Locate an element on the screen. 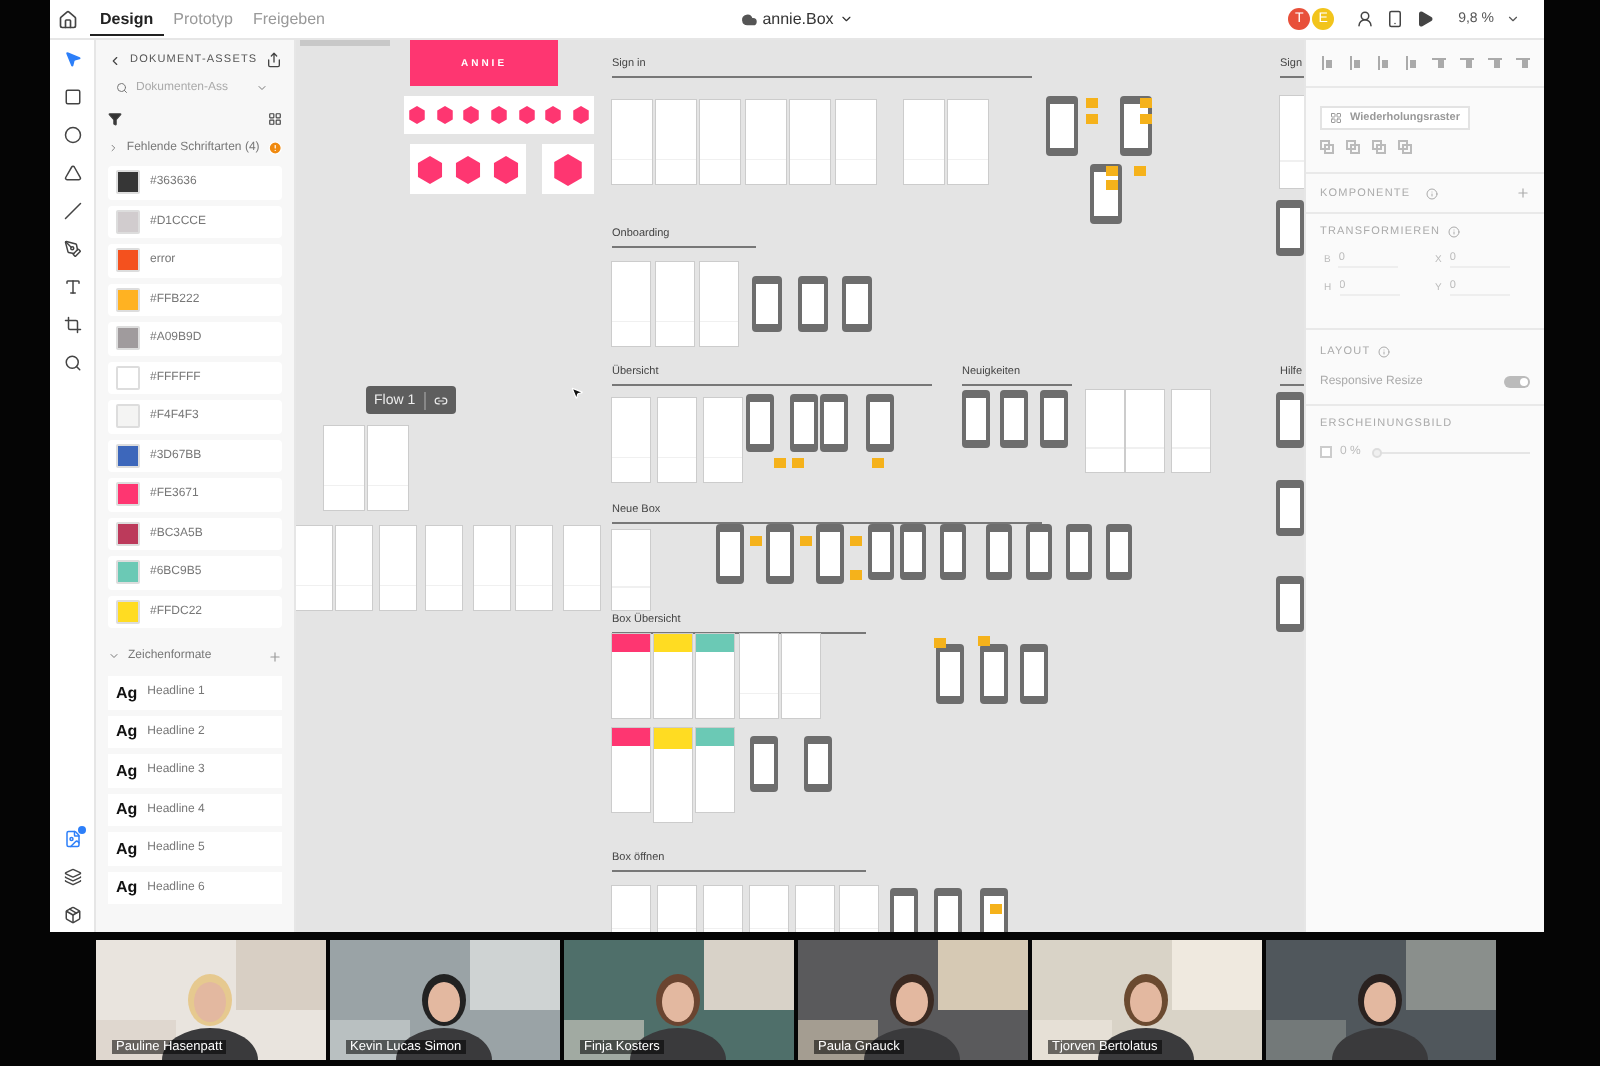  triangle-tool-icon is located at coordinates (72, 173).